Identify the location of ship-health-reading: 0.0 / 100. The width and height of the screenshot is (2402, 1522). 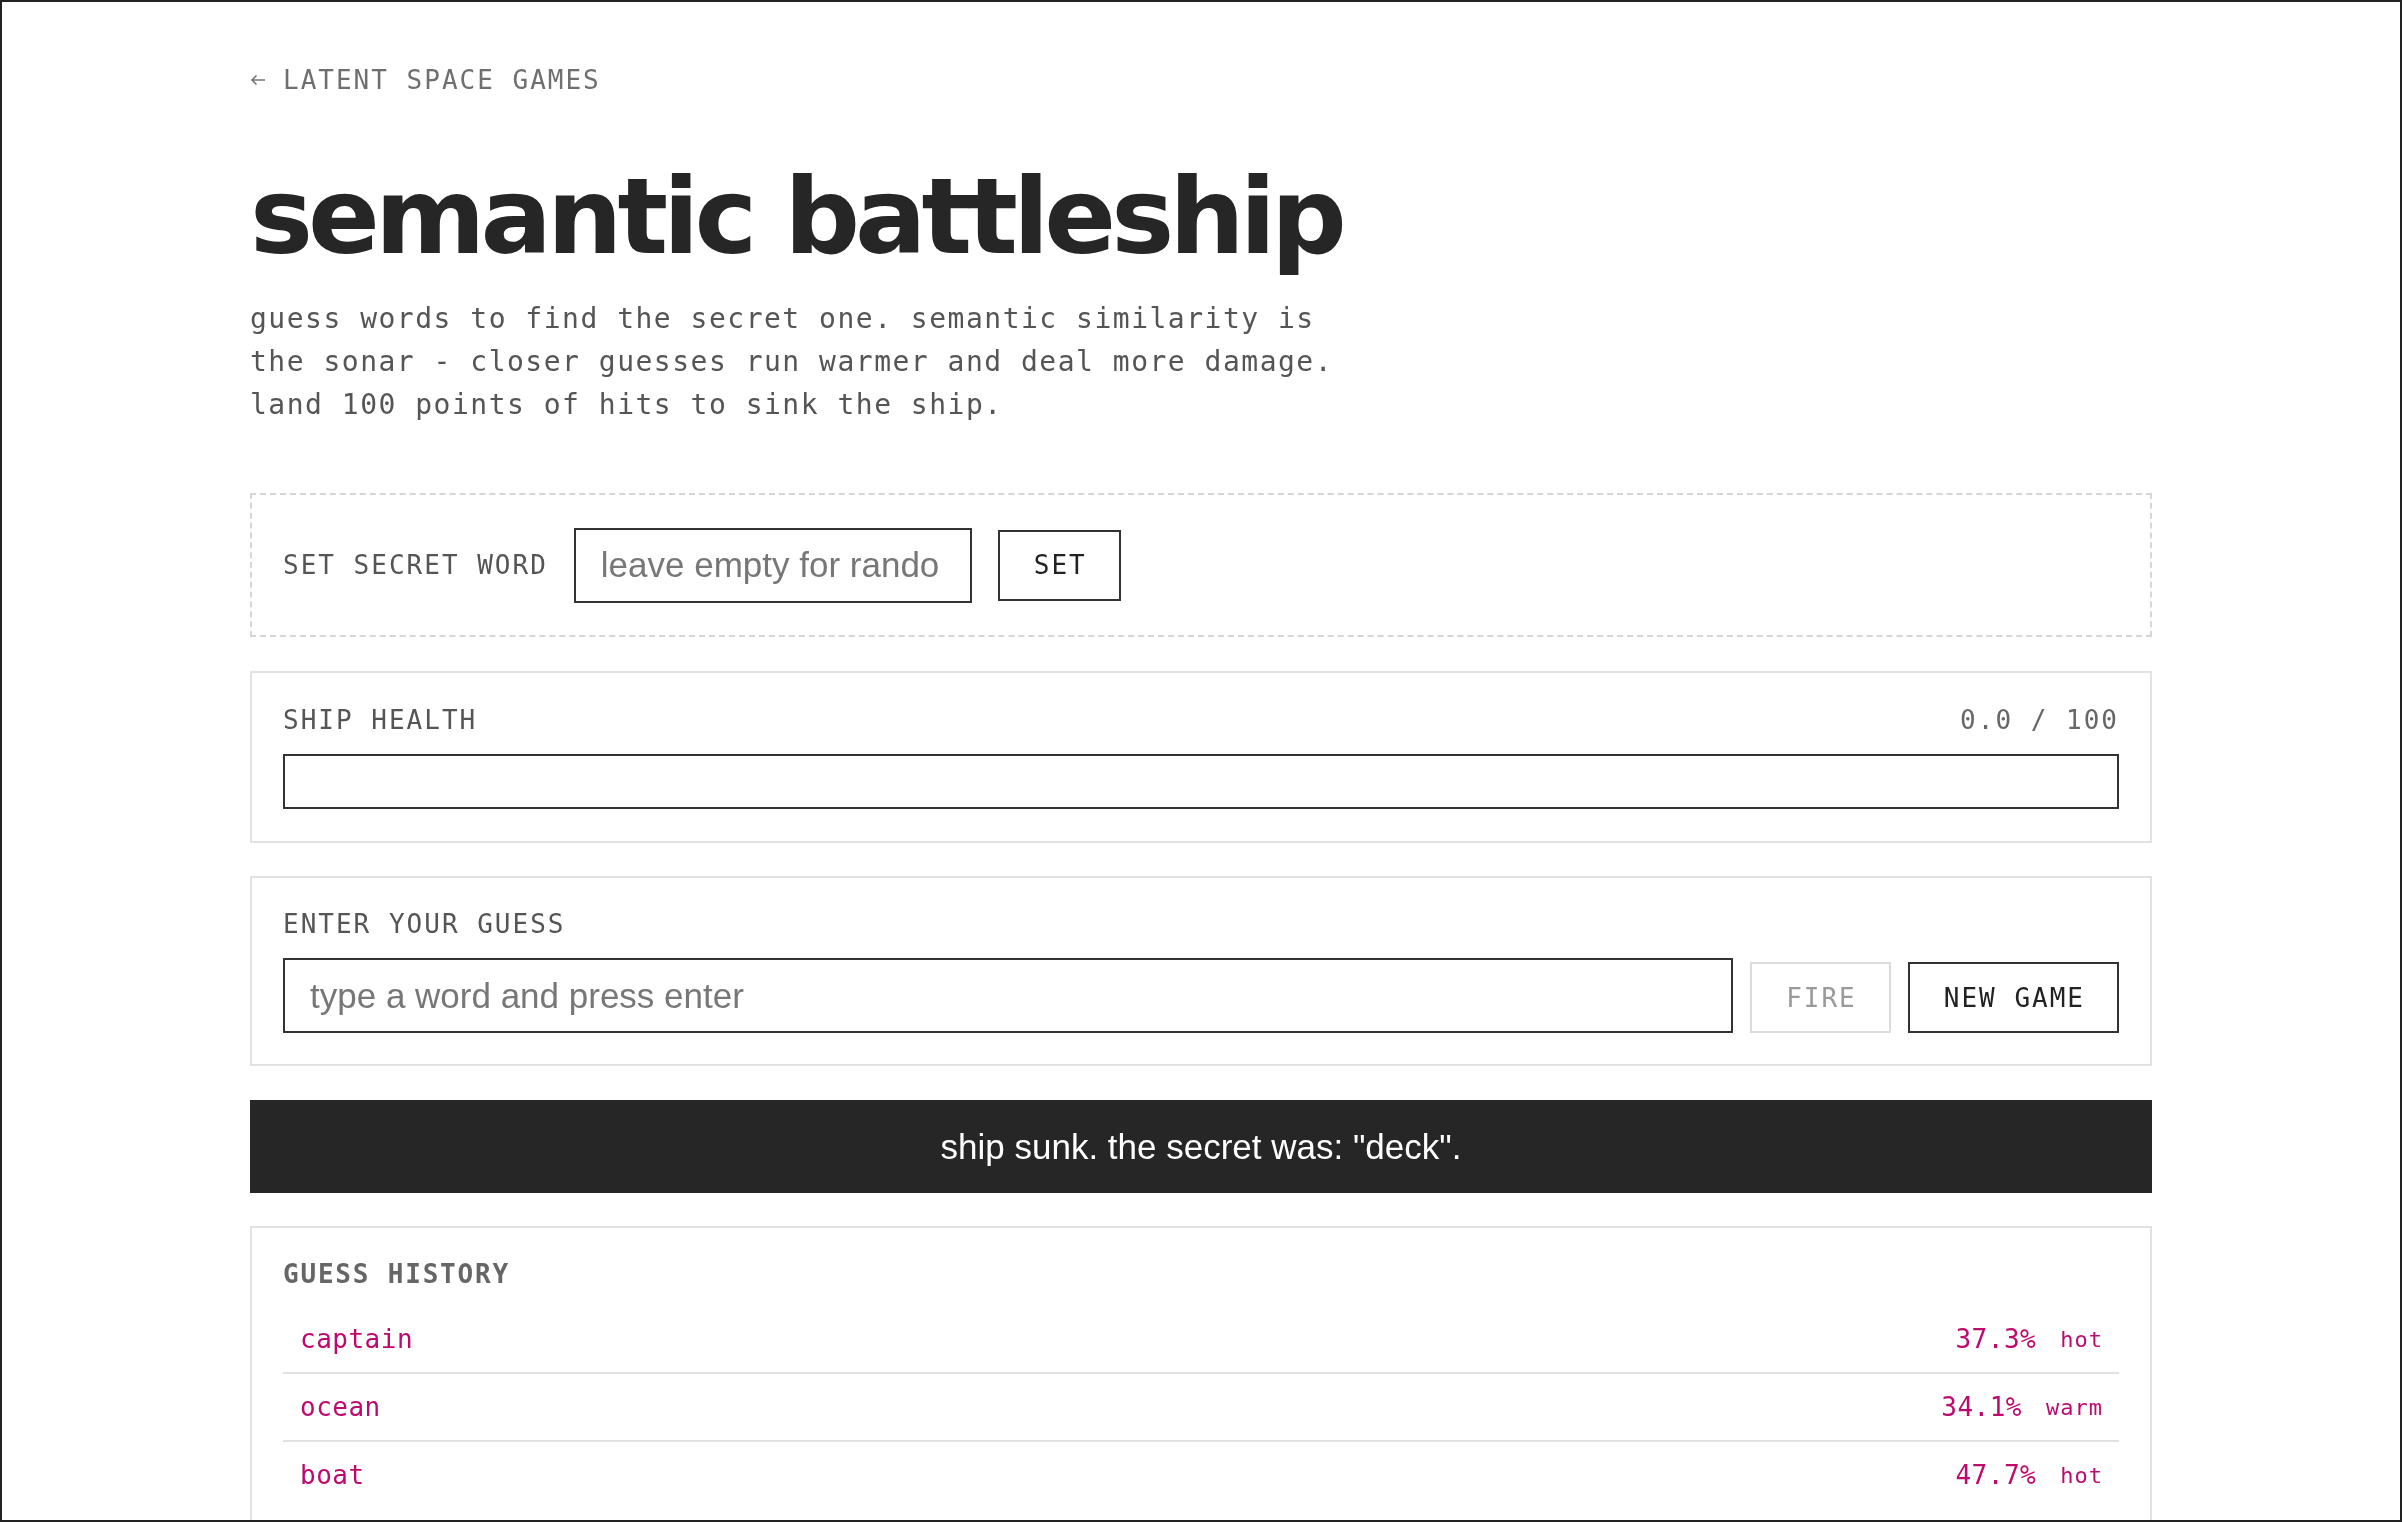
(2039, 720).